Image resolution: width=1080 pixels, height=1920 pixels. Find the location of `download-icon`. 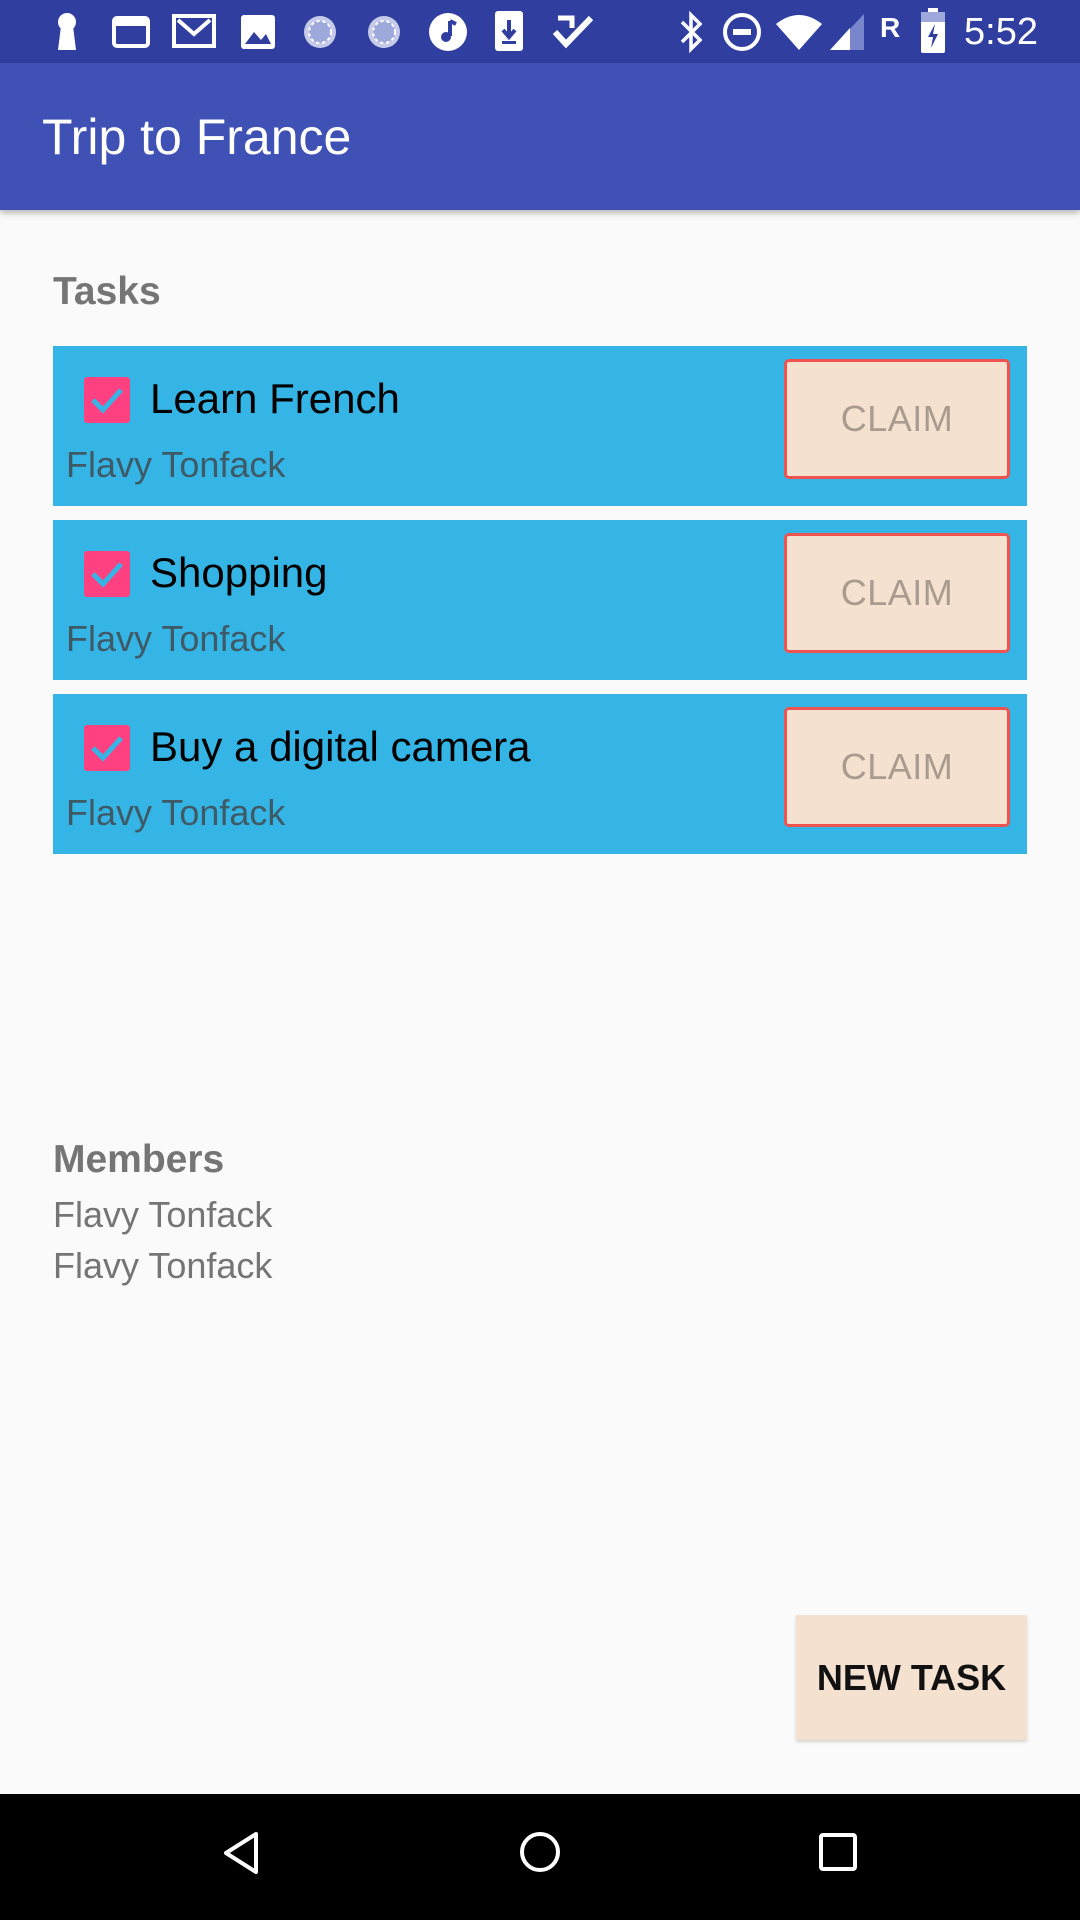

download-icon is located at coordinates (509, 31).